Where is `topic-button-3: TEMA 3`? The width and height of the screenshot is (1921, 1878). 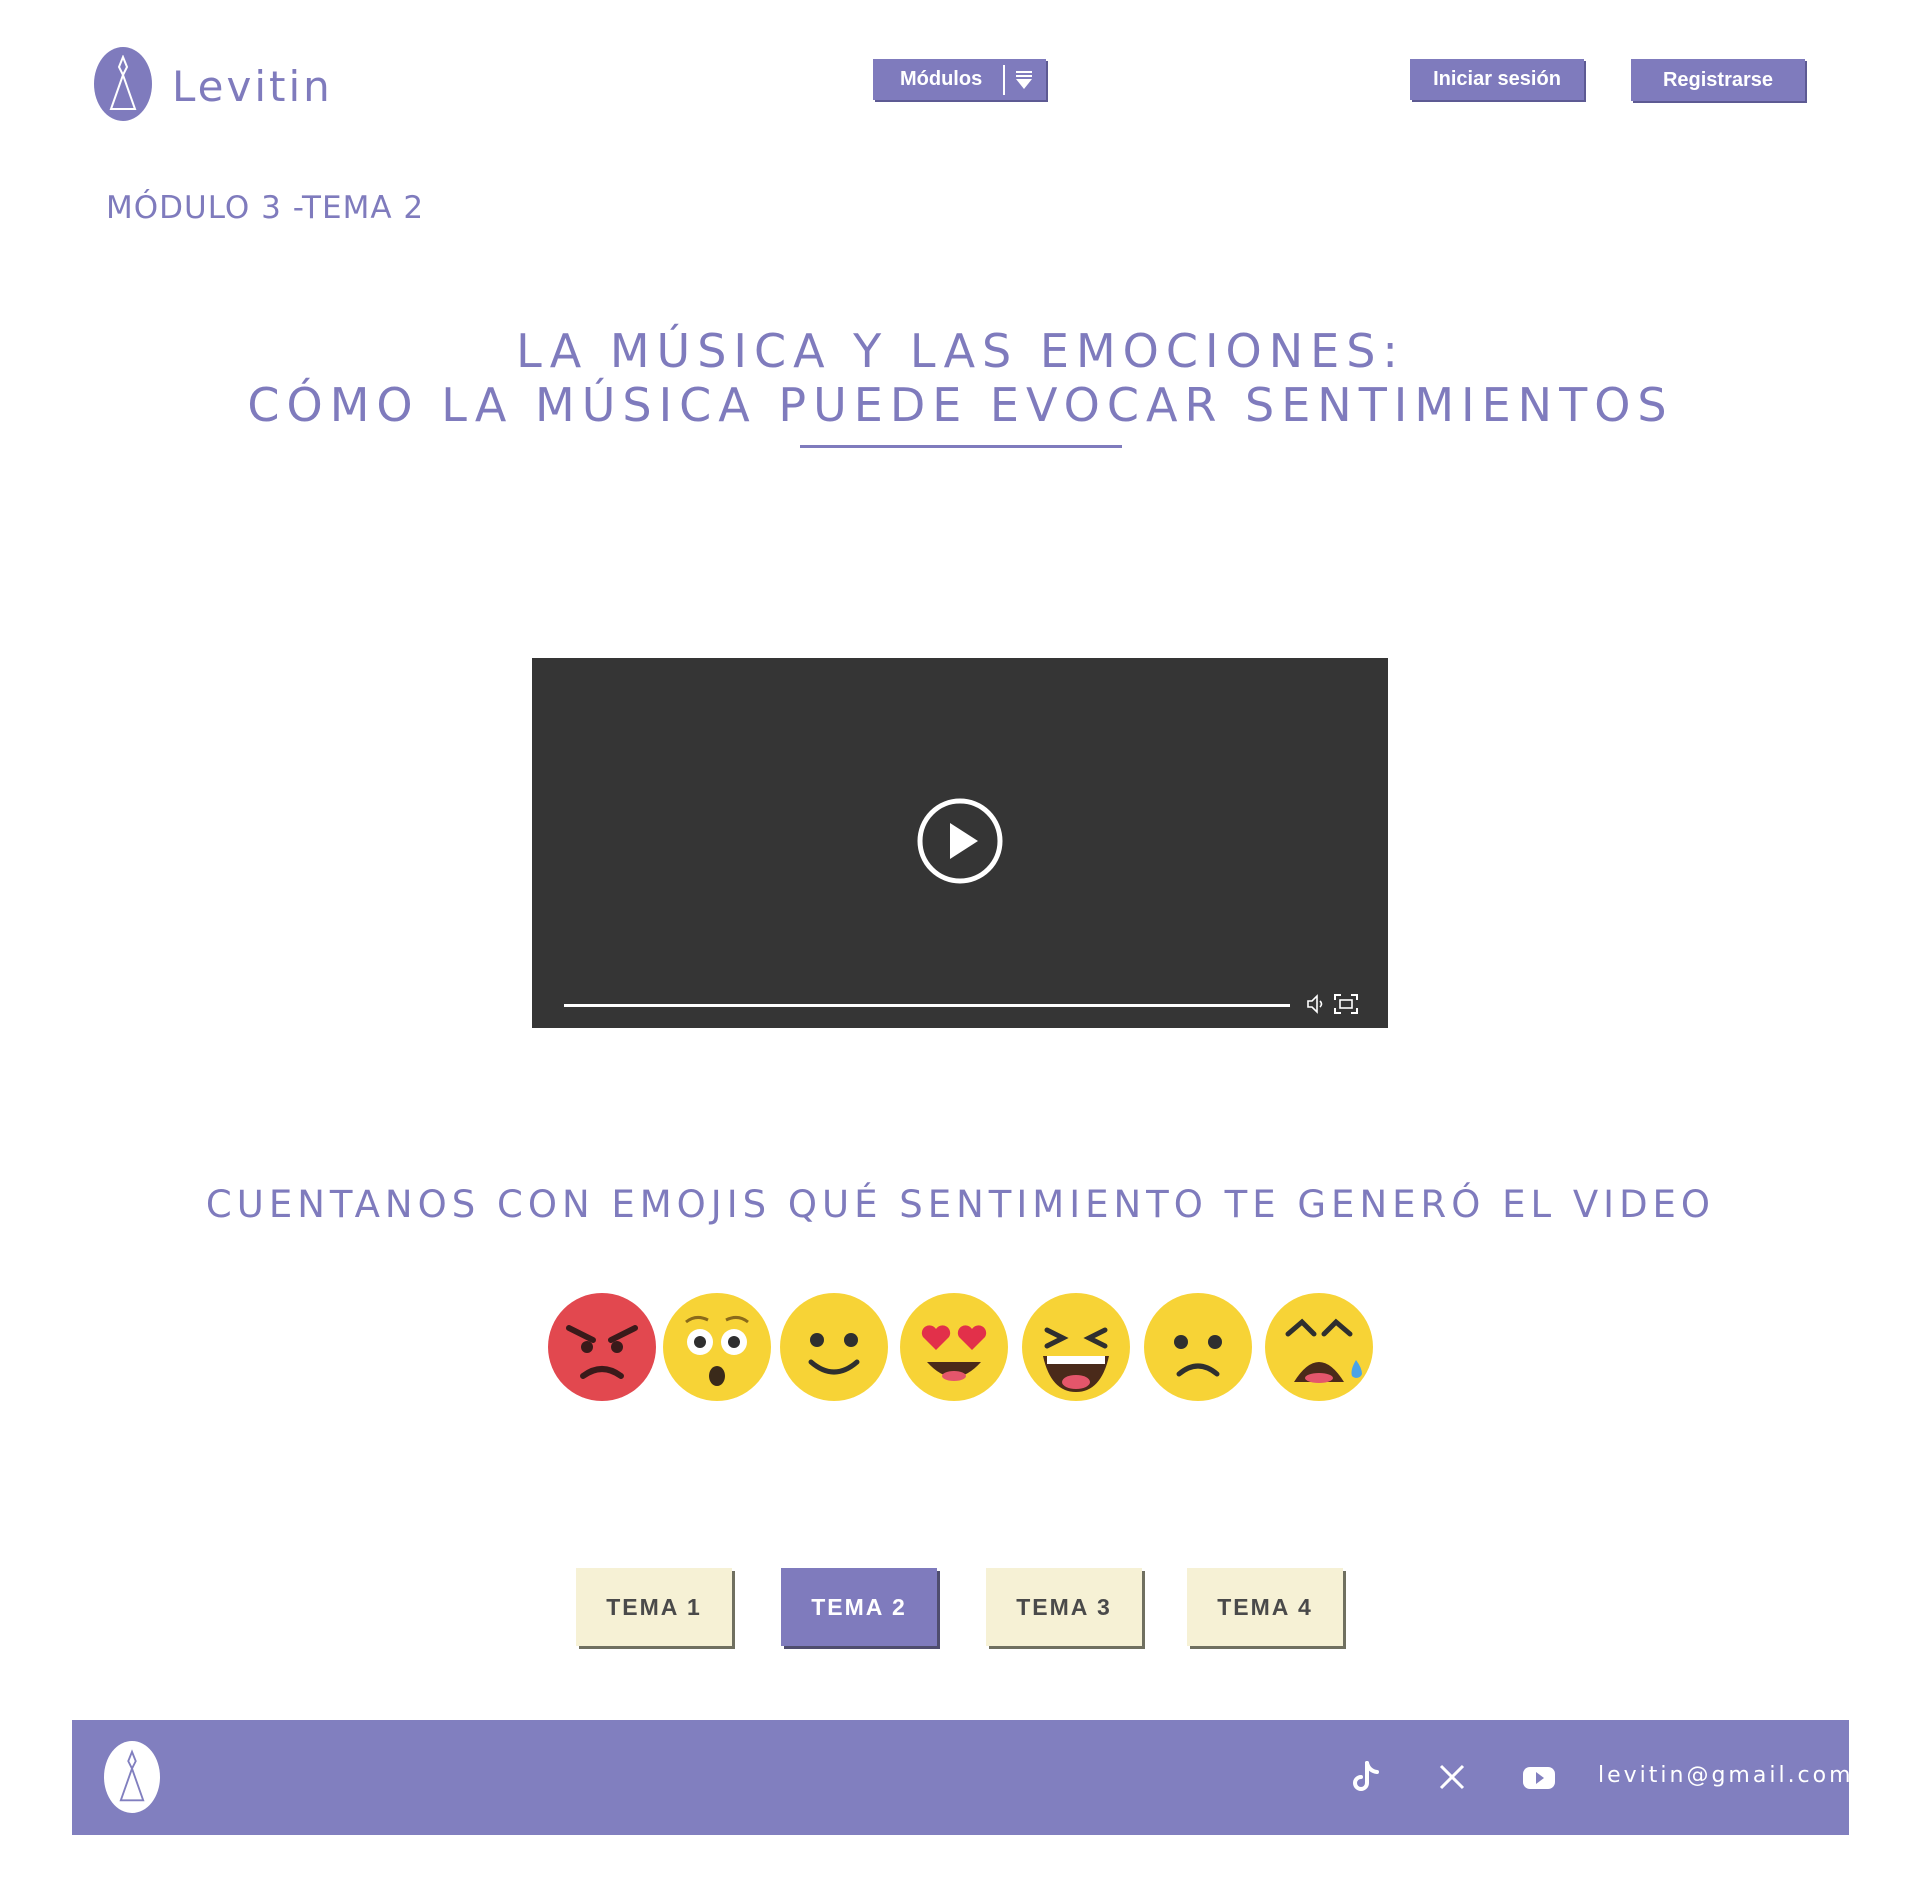
topic-button-3: TEMA 3 is located at coordinates (1064, 1607).